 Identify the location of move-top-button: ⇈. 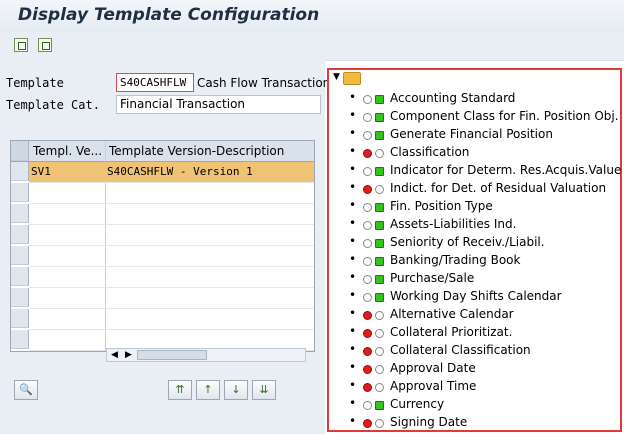
(180, 390).